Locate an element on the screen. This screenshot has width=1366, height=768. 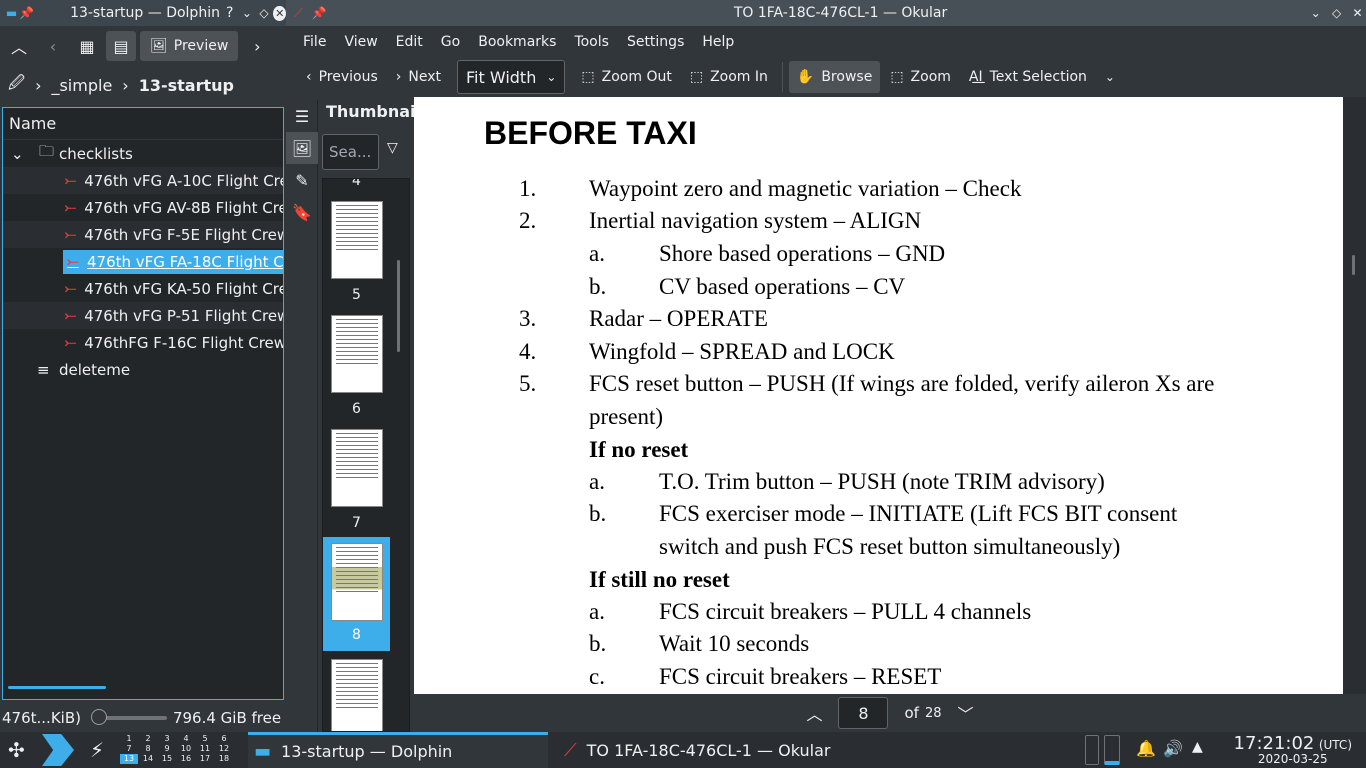
dolphin-app-icon: ▬ is located at coordinates (11, 13).